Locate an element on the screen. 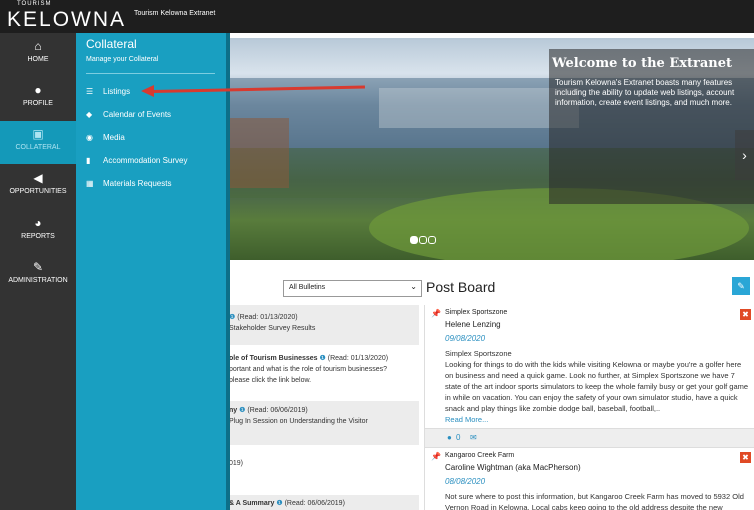  camera-icon: ◉ is located at coordinates (89, 137).